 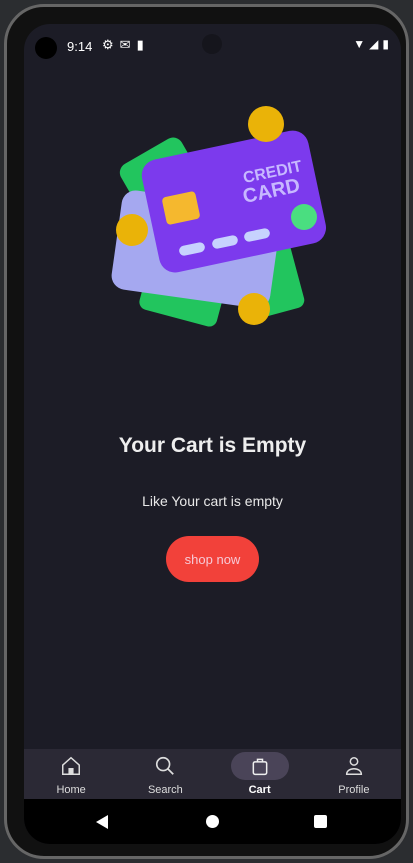 What do you see at coordinates (219, 216) in the screenshot?
I see `credit-card-illustration: CREDIT CARD` at bounding box center [219, 216].